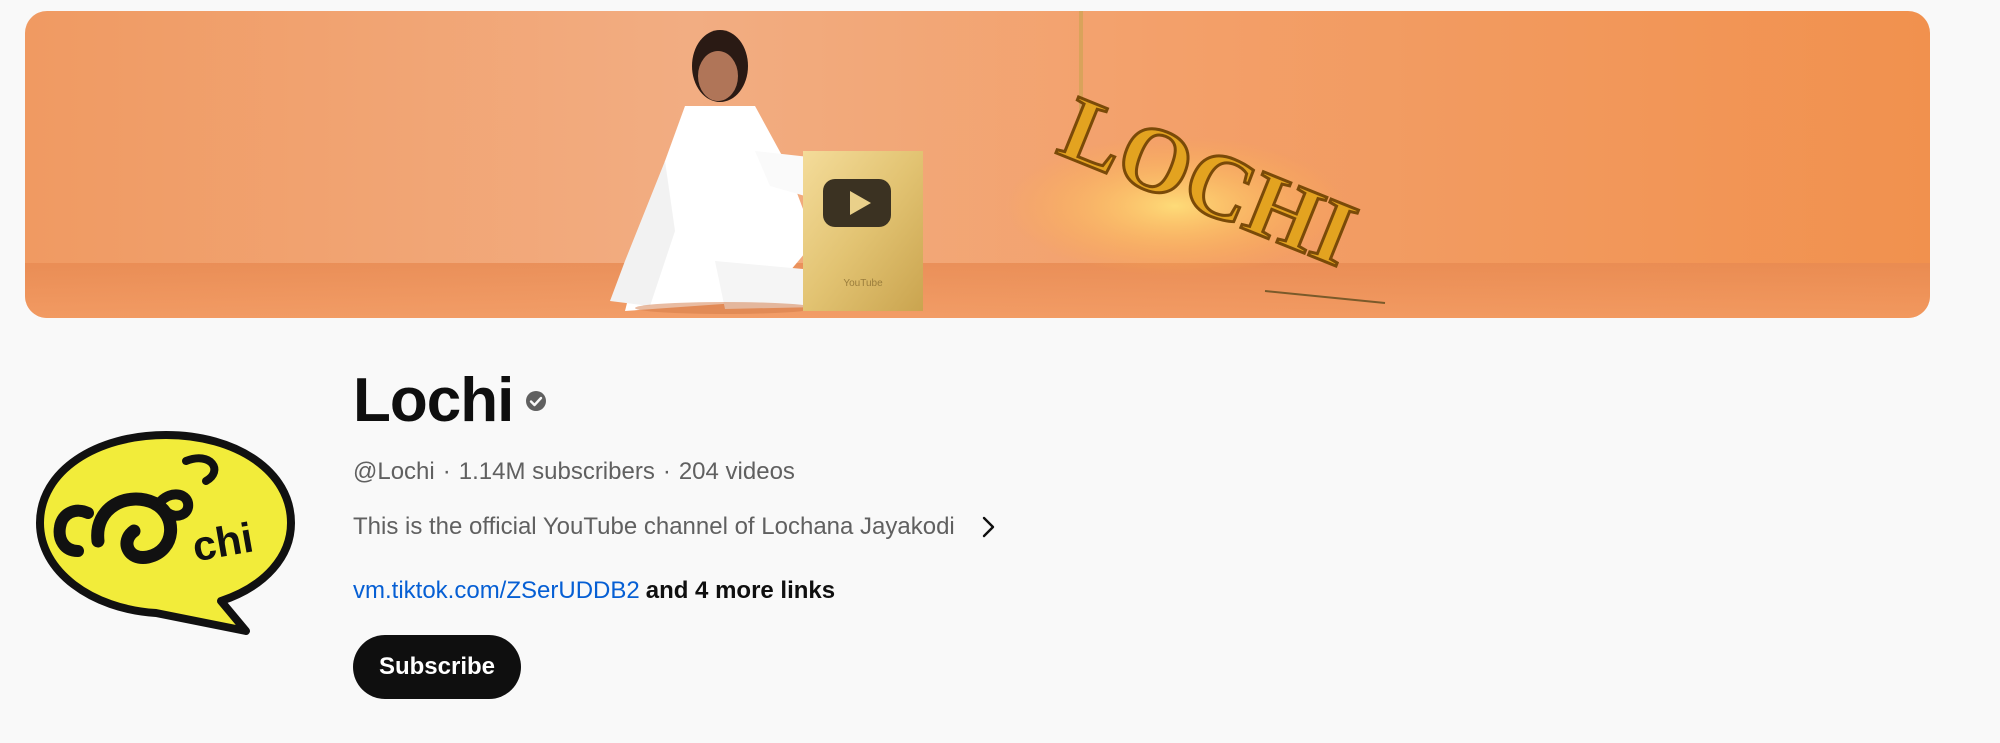 This screenshot has width=2000, height=743. I want to click on channel-avatar: chi, so click(166, 535).